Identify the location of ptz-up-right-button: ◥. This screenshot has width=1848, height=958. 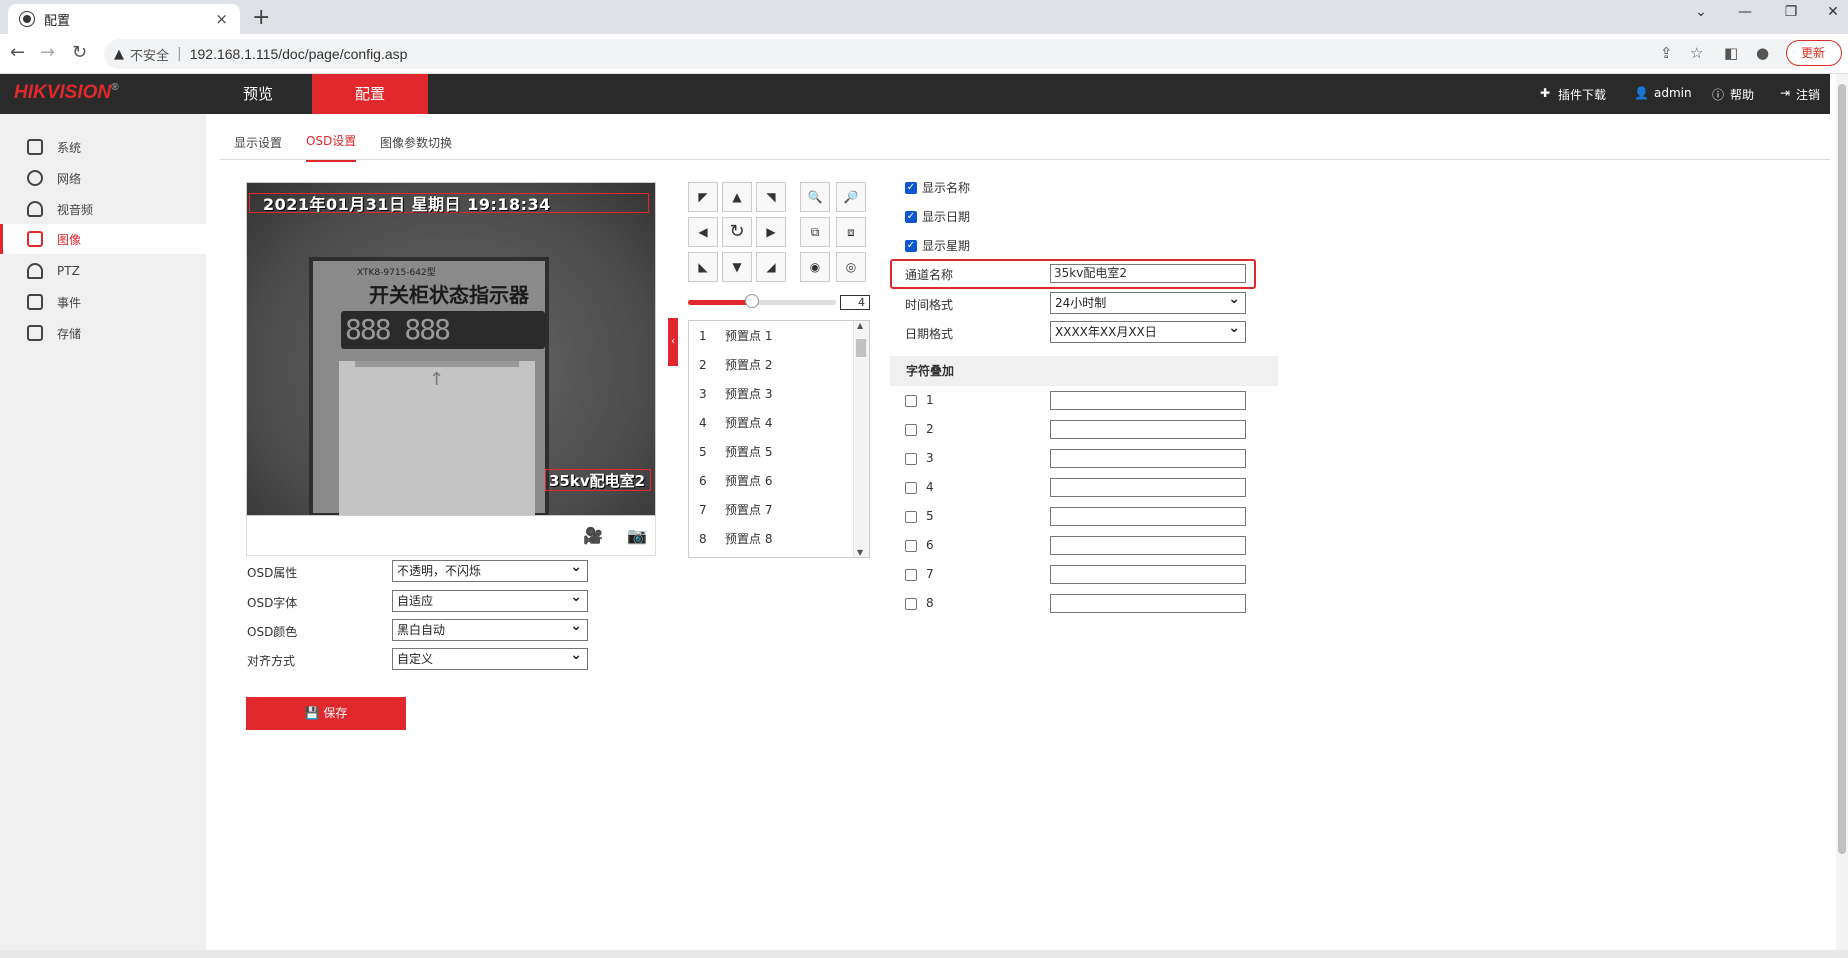
(771, 197).